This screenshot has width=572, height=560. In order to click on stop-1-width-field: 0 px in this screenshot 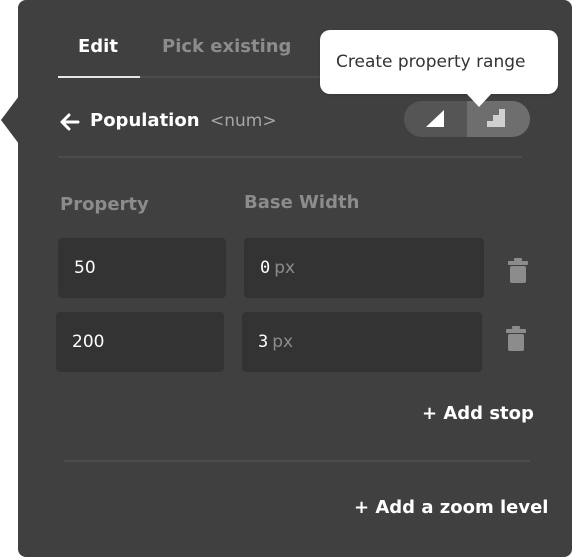, I will do `click(364, 268)`.